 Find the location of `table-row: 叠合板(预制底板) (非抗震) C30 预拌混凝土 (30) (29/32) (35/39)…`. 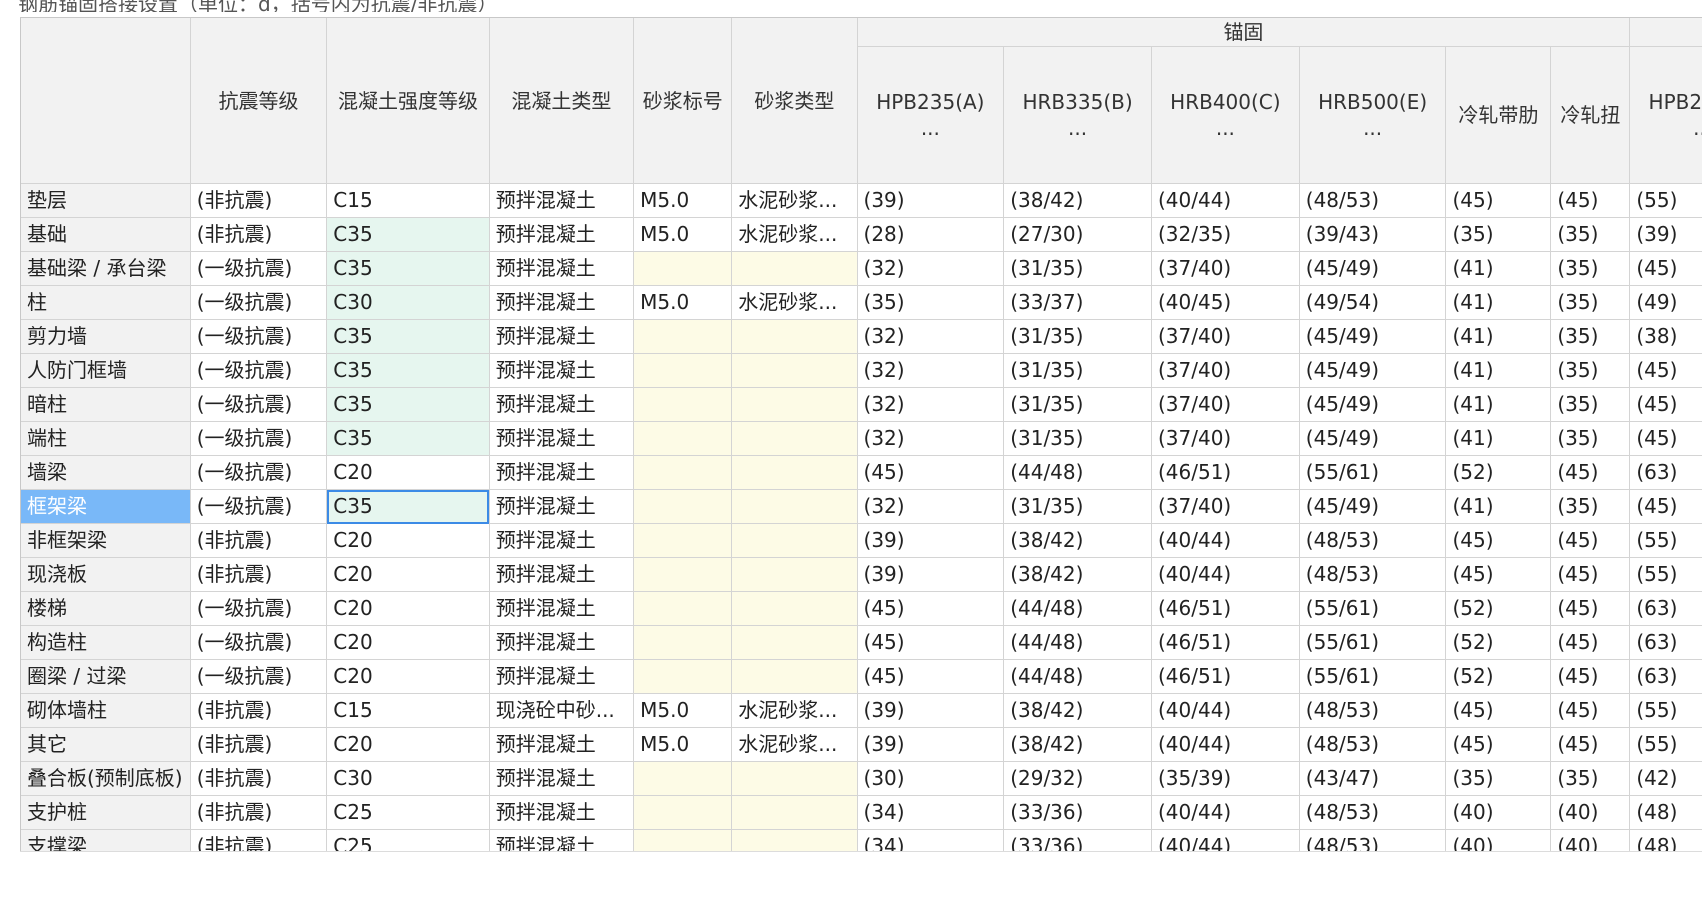

table-row: 叠合板(预制底板) (非抗震) C30 预拌混凝土 (30) (29/32) (35/39)… is located at coordinates (861, 778).